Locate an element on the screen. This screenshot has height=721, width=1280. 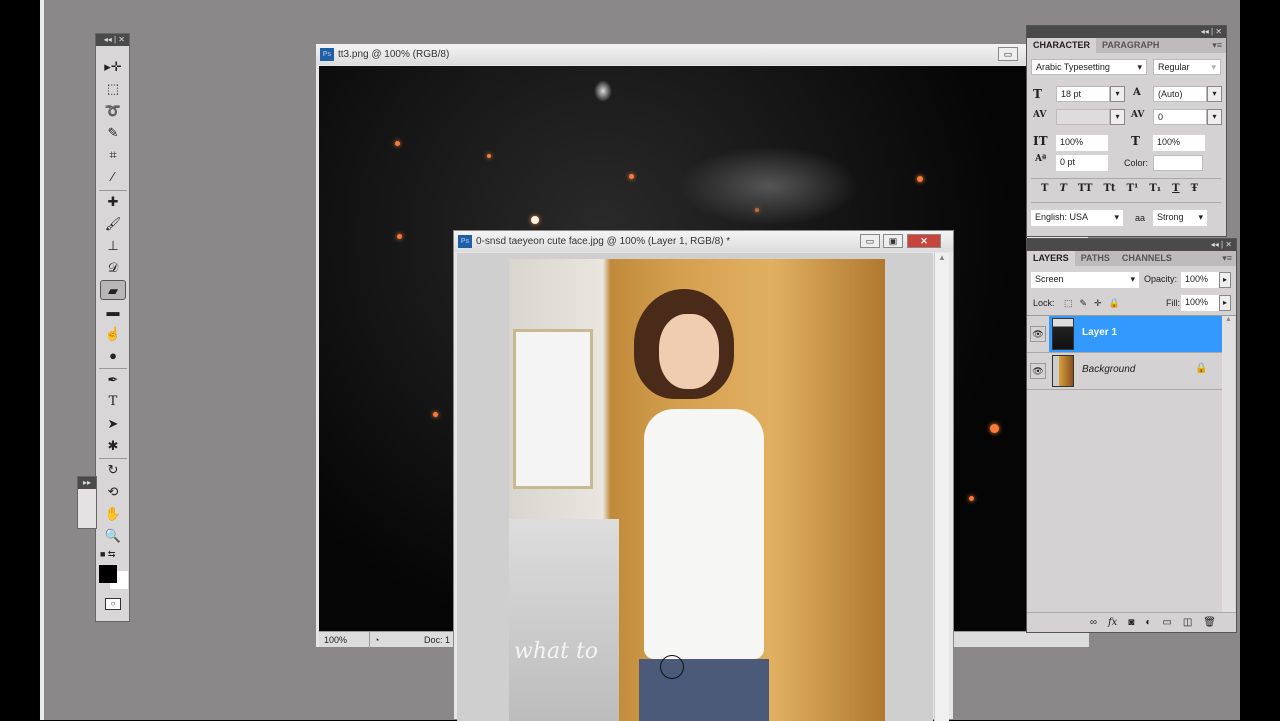
quick-selection-tool-icon: ✎ is located at coordinates (113, 133).